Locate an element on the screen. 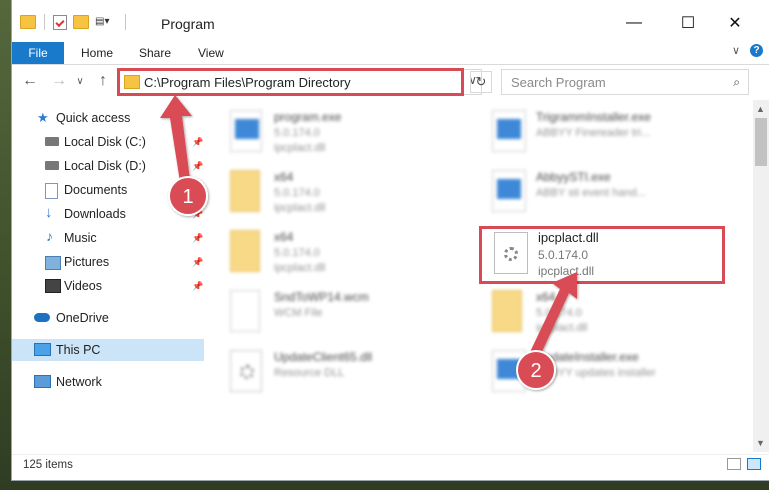 The image size is (769, 490). search-icon: ⌕ is located at coordinates (736, 82).